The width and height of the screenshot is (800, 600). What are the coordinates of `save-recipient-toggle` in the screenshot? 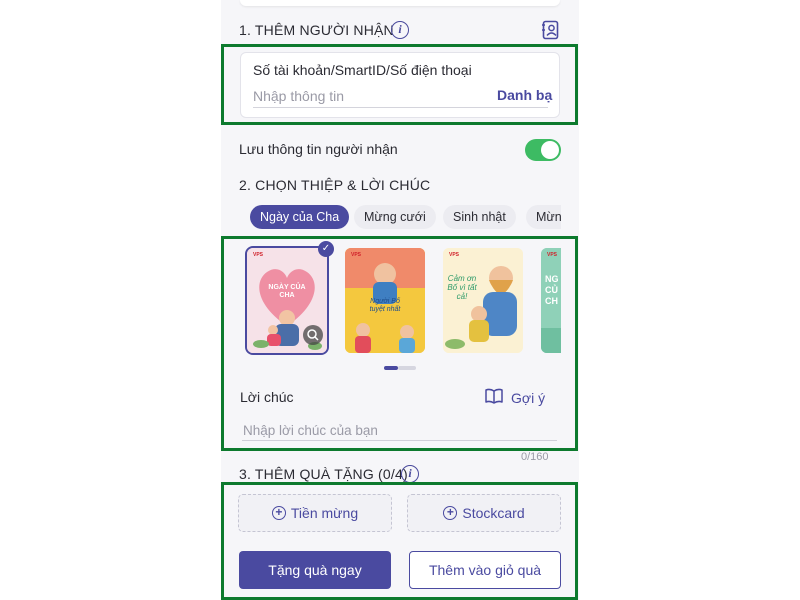 It's located at (543, 150).